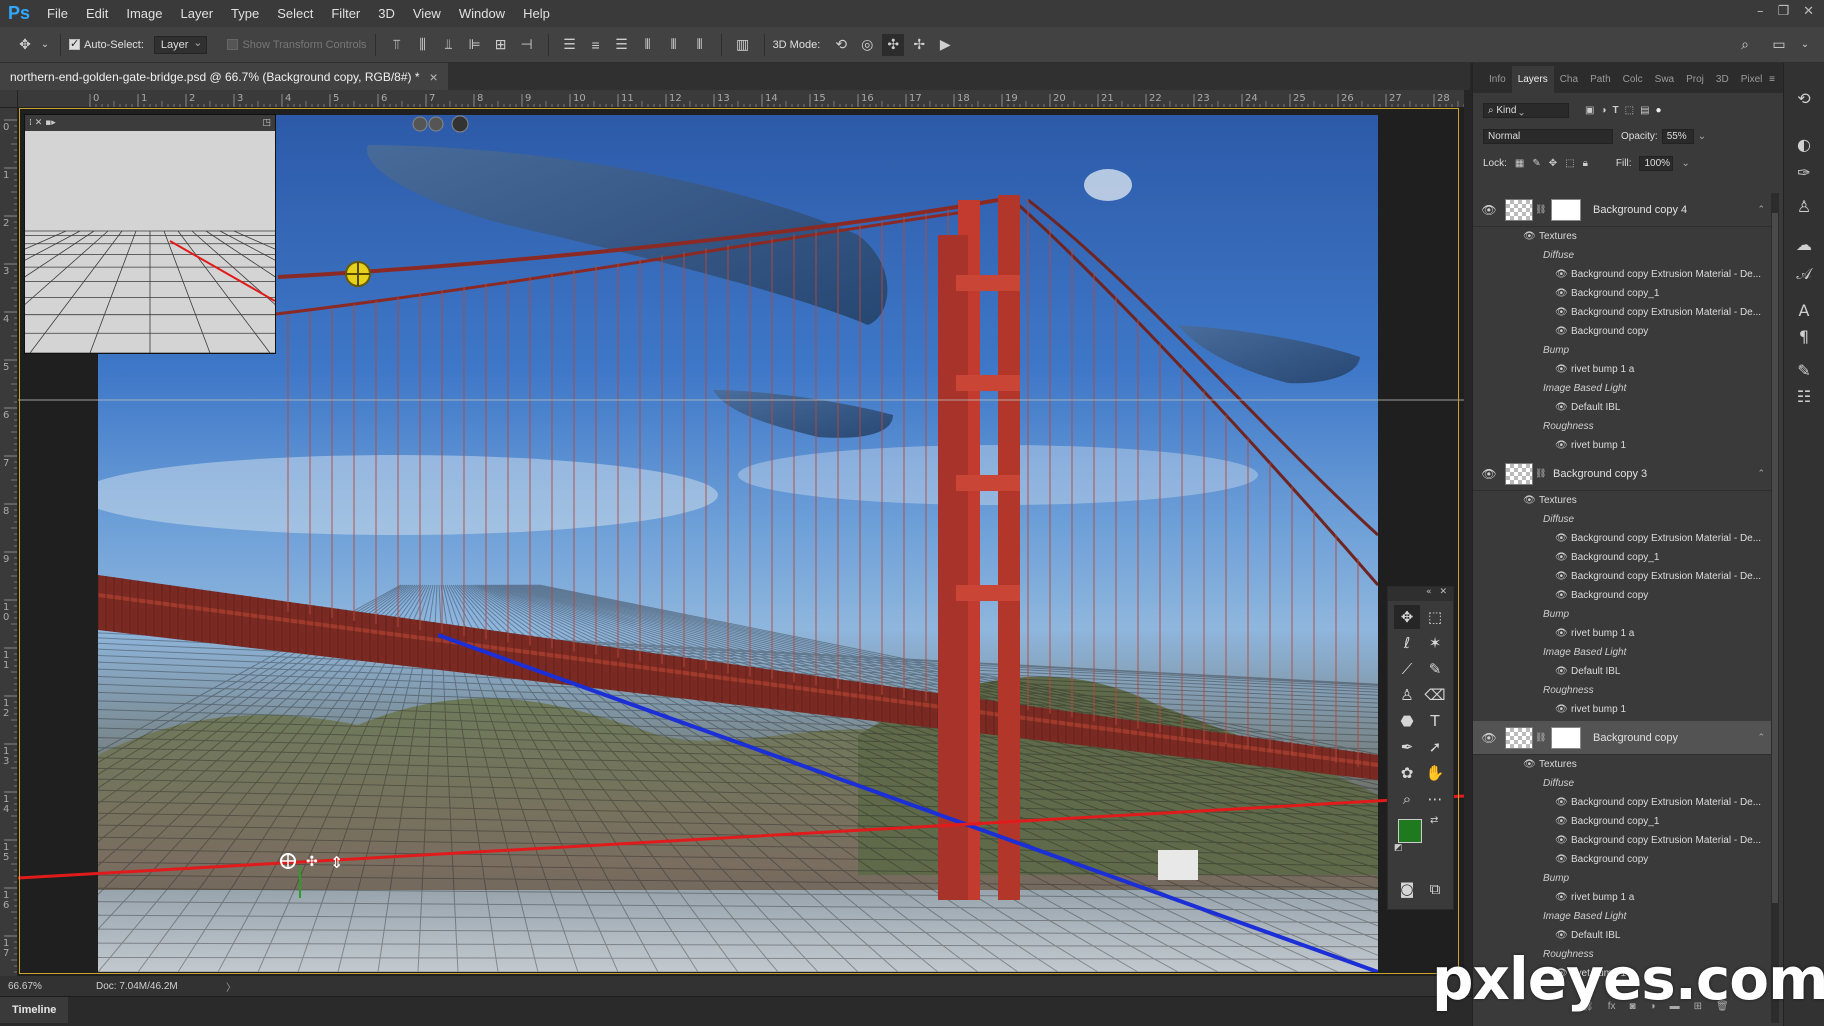 This screenshot has width=1824, height=1026. I want to click on auto-align-icon: ▥, so click(743, 45).